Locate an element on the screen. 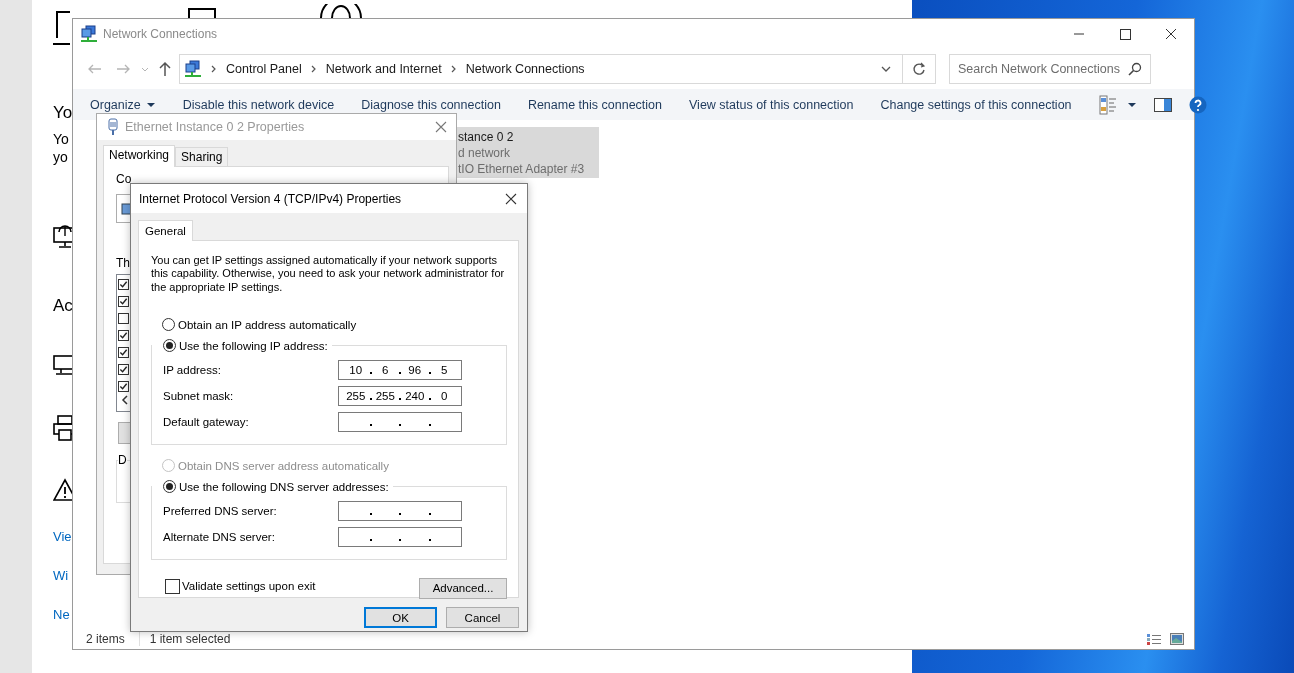  group-label: D is located at coordinates (122, 460).